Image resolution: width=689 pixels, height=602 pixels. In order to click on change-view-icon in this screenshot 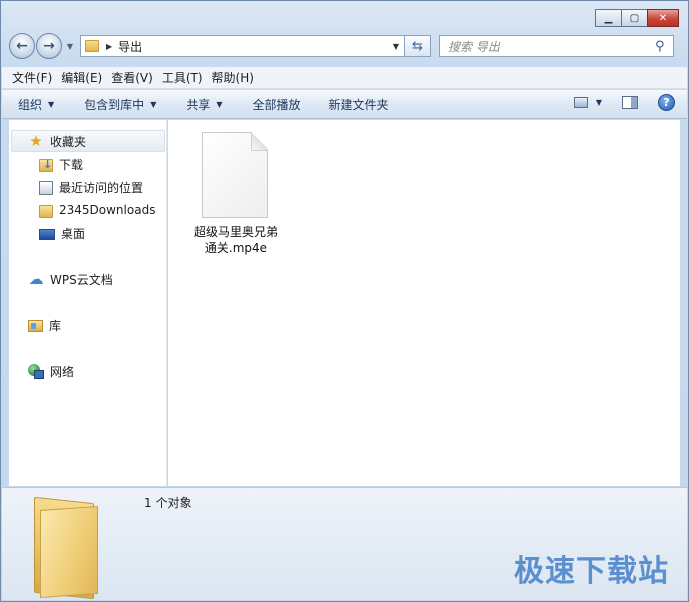, I will do `click(580, 102)`.